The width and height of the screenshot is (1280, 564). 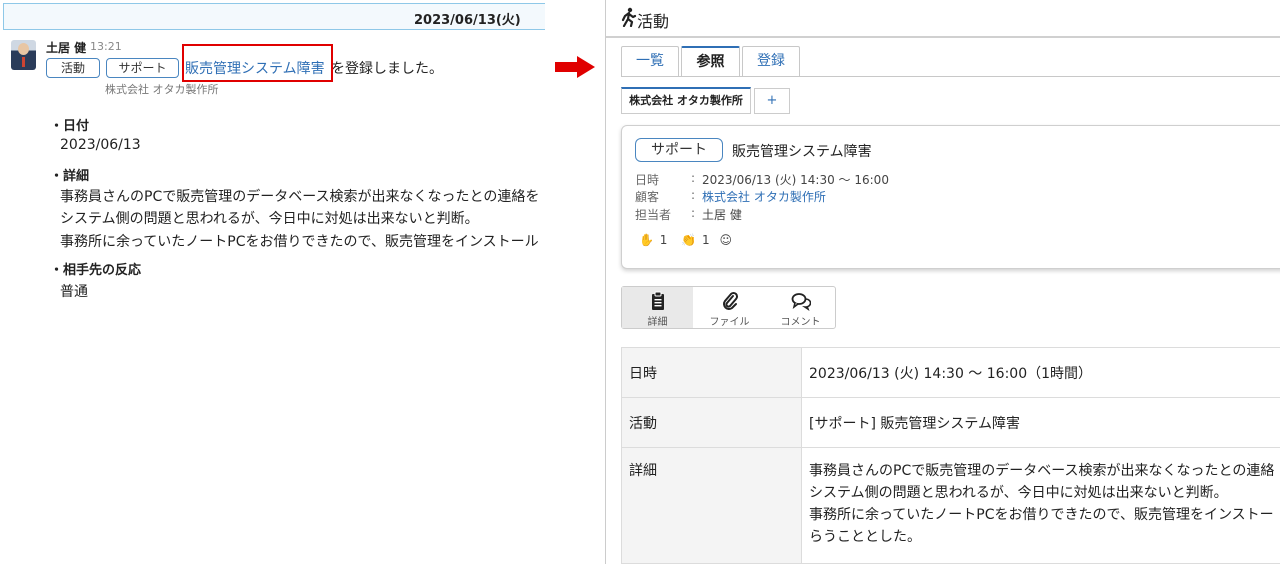 What do you see at coordinates (300, 197) in the screenshot?
I see `section-detail-line-1: 事務員さんのPCで販売管理のデータベース検索が出来なくなったとの連絡を` at bounding box center [300, 197].